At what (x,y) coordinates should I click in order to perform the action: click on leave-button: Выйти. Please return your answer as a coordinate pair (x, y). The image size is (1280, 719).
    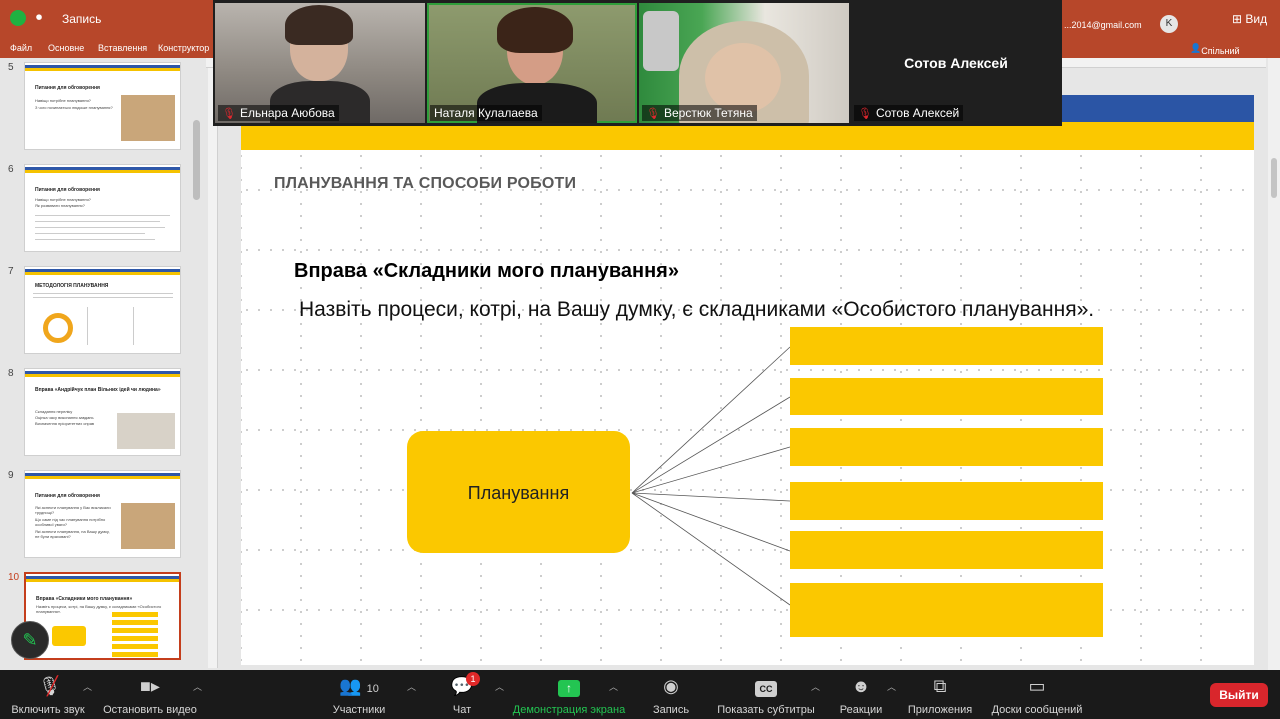
    Looking at the image, I should click on (1239, 695).